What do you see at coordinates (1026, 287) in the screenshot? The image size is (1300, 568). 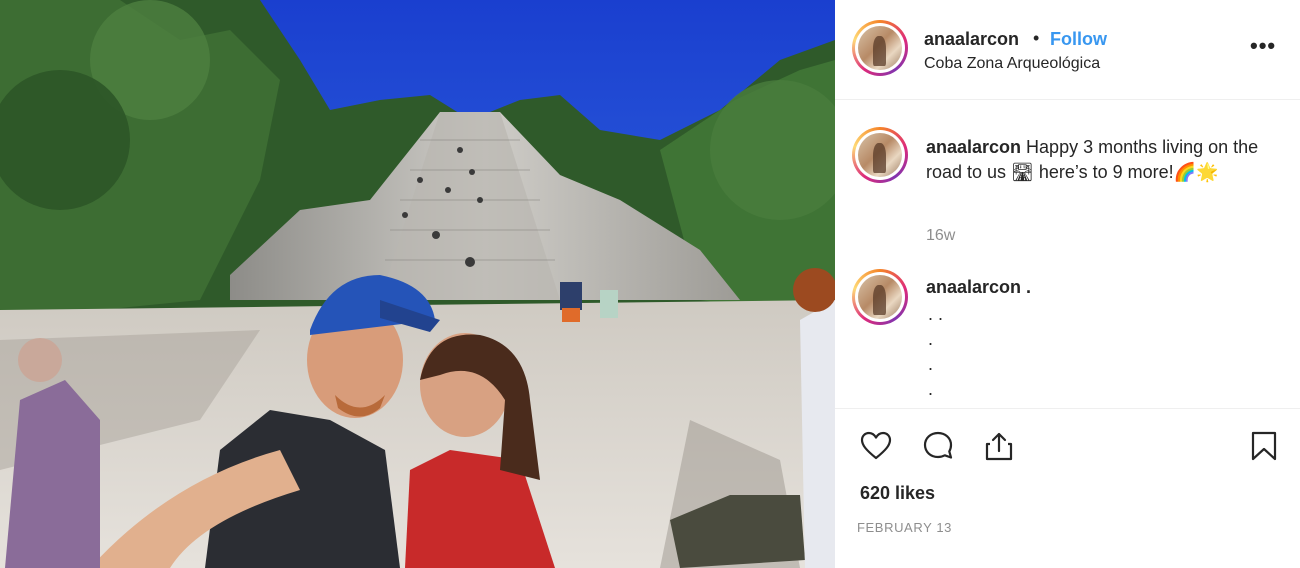 I see `comment-text: .` at bounding box center [1026, 287].